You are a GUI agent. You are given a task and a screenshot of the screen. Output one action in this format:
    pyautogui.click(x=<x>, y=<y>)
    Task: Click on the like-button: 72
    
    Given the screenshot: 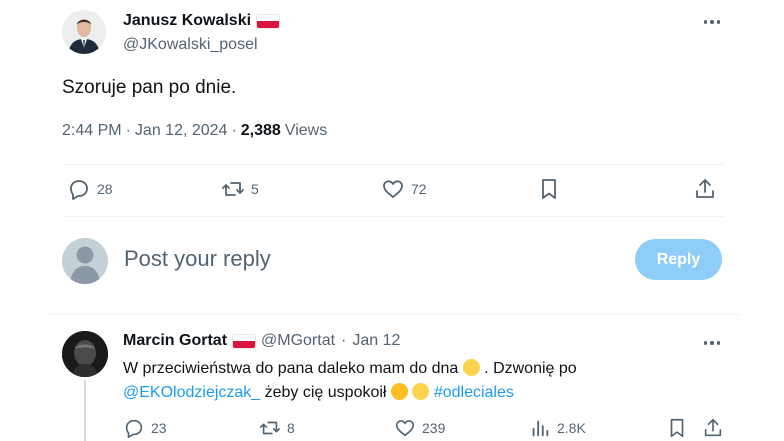 What is the action you would take?
    pyautogui.click(x=404, y=189)
    